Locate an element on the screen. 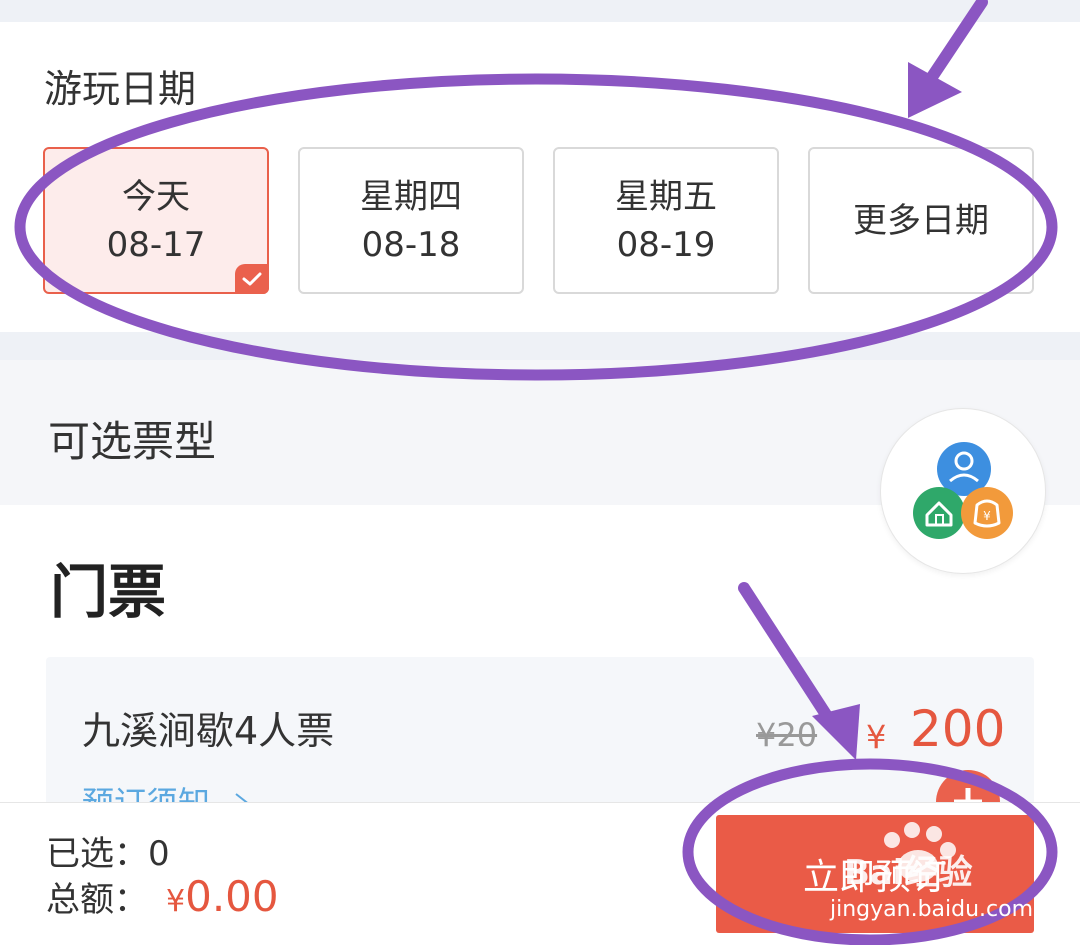  services-icon: ¥ is located at coordinates (963, 490).